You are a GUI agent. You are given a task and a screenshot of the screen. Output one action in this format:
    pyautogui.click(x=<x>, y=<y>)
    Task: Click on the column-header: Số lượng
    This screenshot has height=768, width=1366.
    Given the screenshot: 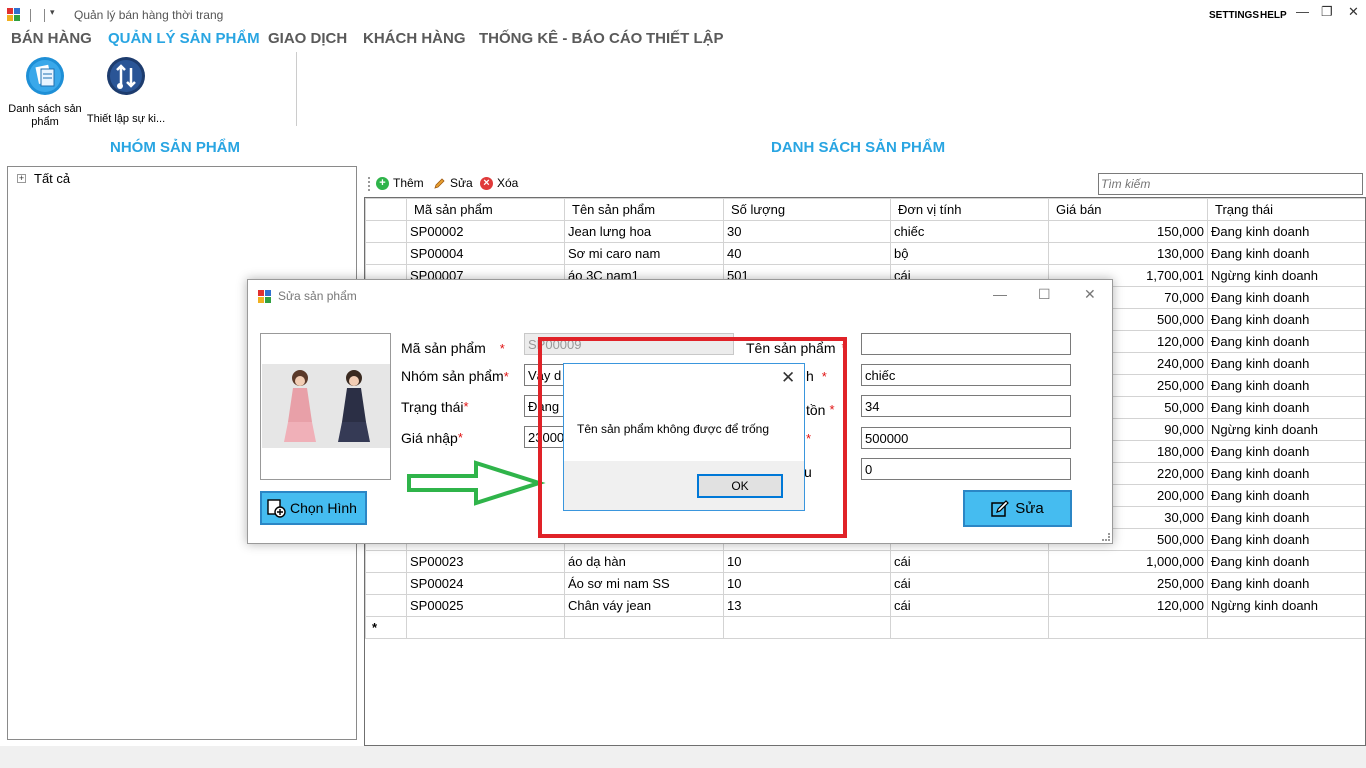 What is the action you would take?
    pyautogui.click(x=807, y=209)
    